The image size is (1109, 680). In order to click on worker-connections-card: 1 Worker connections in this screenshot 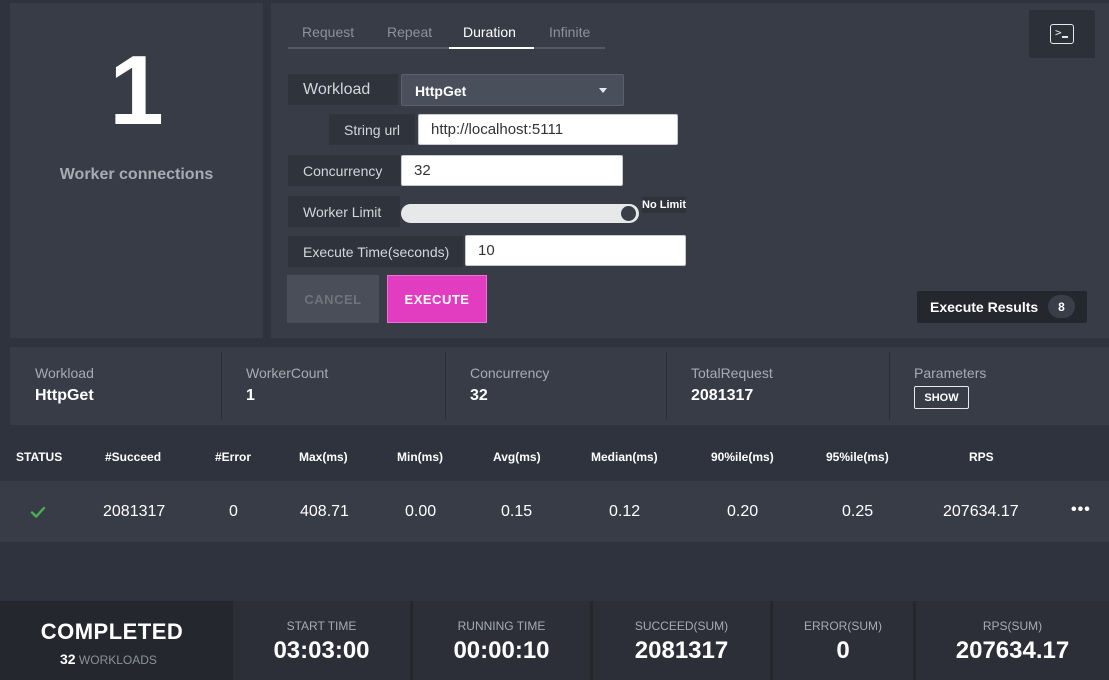, I will do `click(136, 170)`.